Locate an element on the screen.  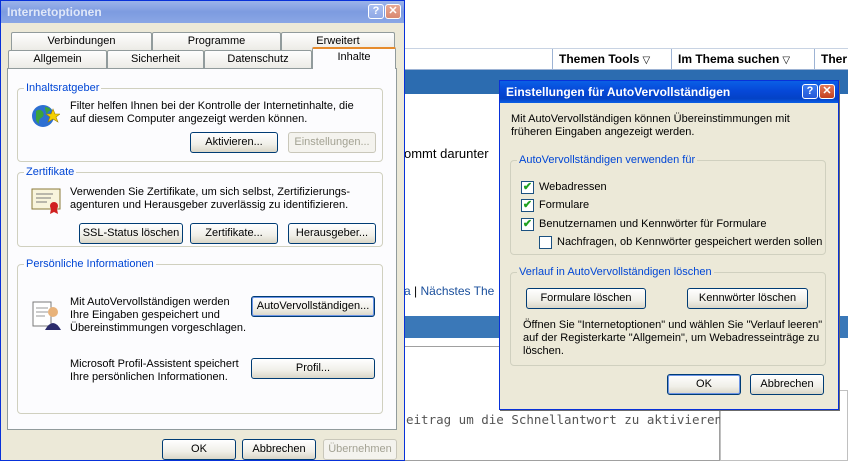
checkbox-formulare: ✔ is located at coordinates (527, 205).